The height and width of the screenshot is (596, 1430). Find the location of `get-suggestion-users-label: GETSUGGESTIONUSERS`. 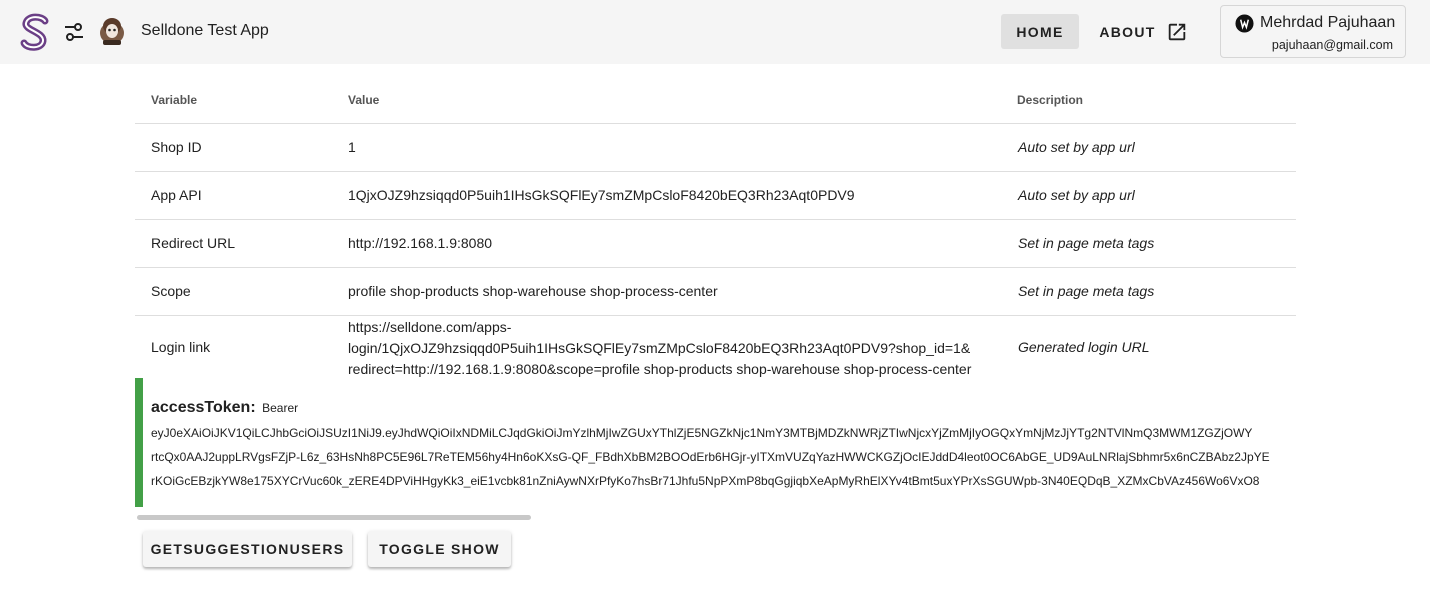

get-suggestion-users-label: GETSUGGESTIONUSERS is located at coordinates (247, 549).